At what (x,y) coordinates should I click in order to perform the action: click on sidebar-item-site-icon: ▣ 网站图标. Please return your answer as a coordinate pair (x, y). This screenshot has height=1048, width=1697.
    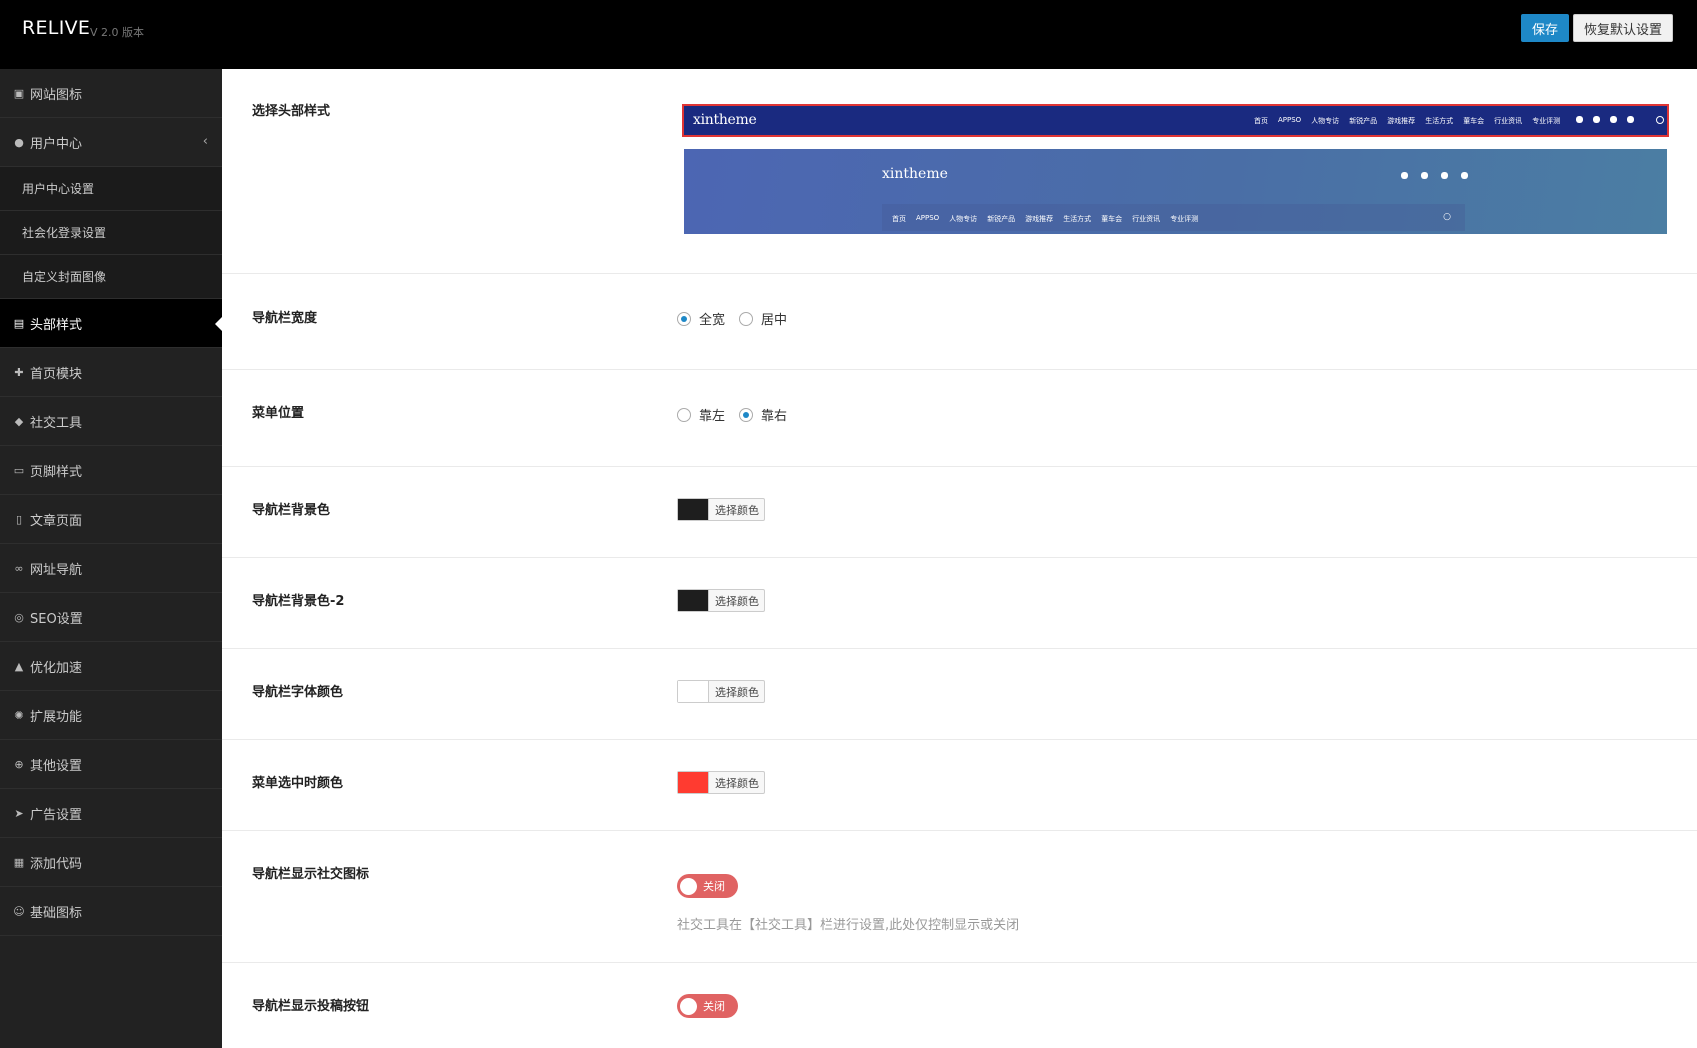
    Looking at the image, I should click on (111, 93).